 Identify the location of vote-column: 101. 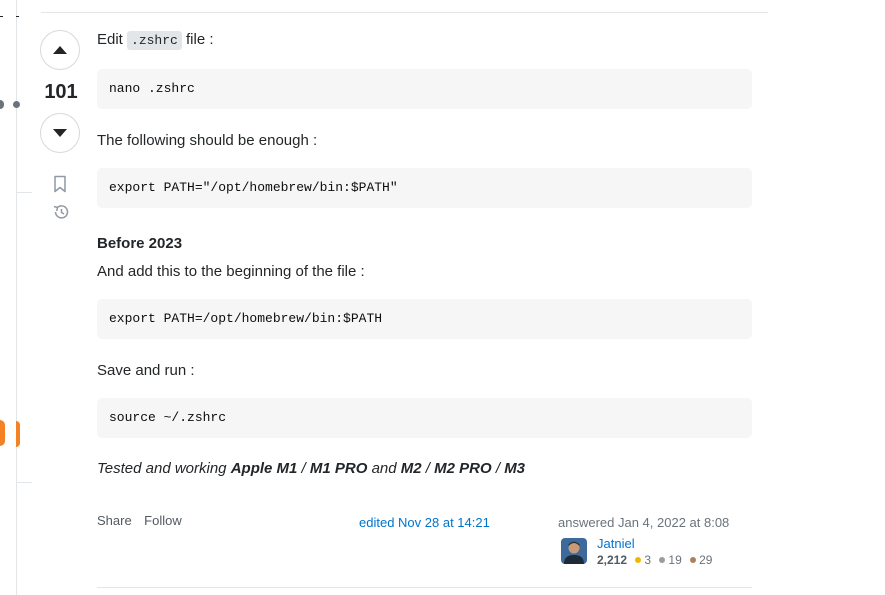
(61, 125).